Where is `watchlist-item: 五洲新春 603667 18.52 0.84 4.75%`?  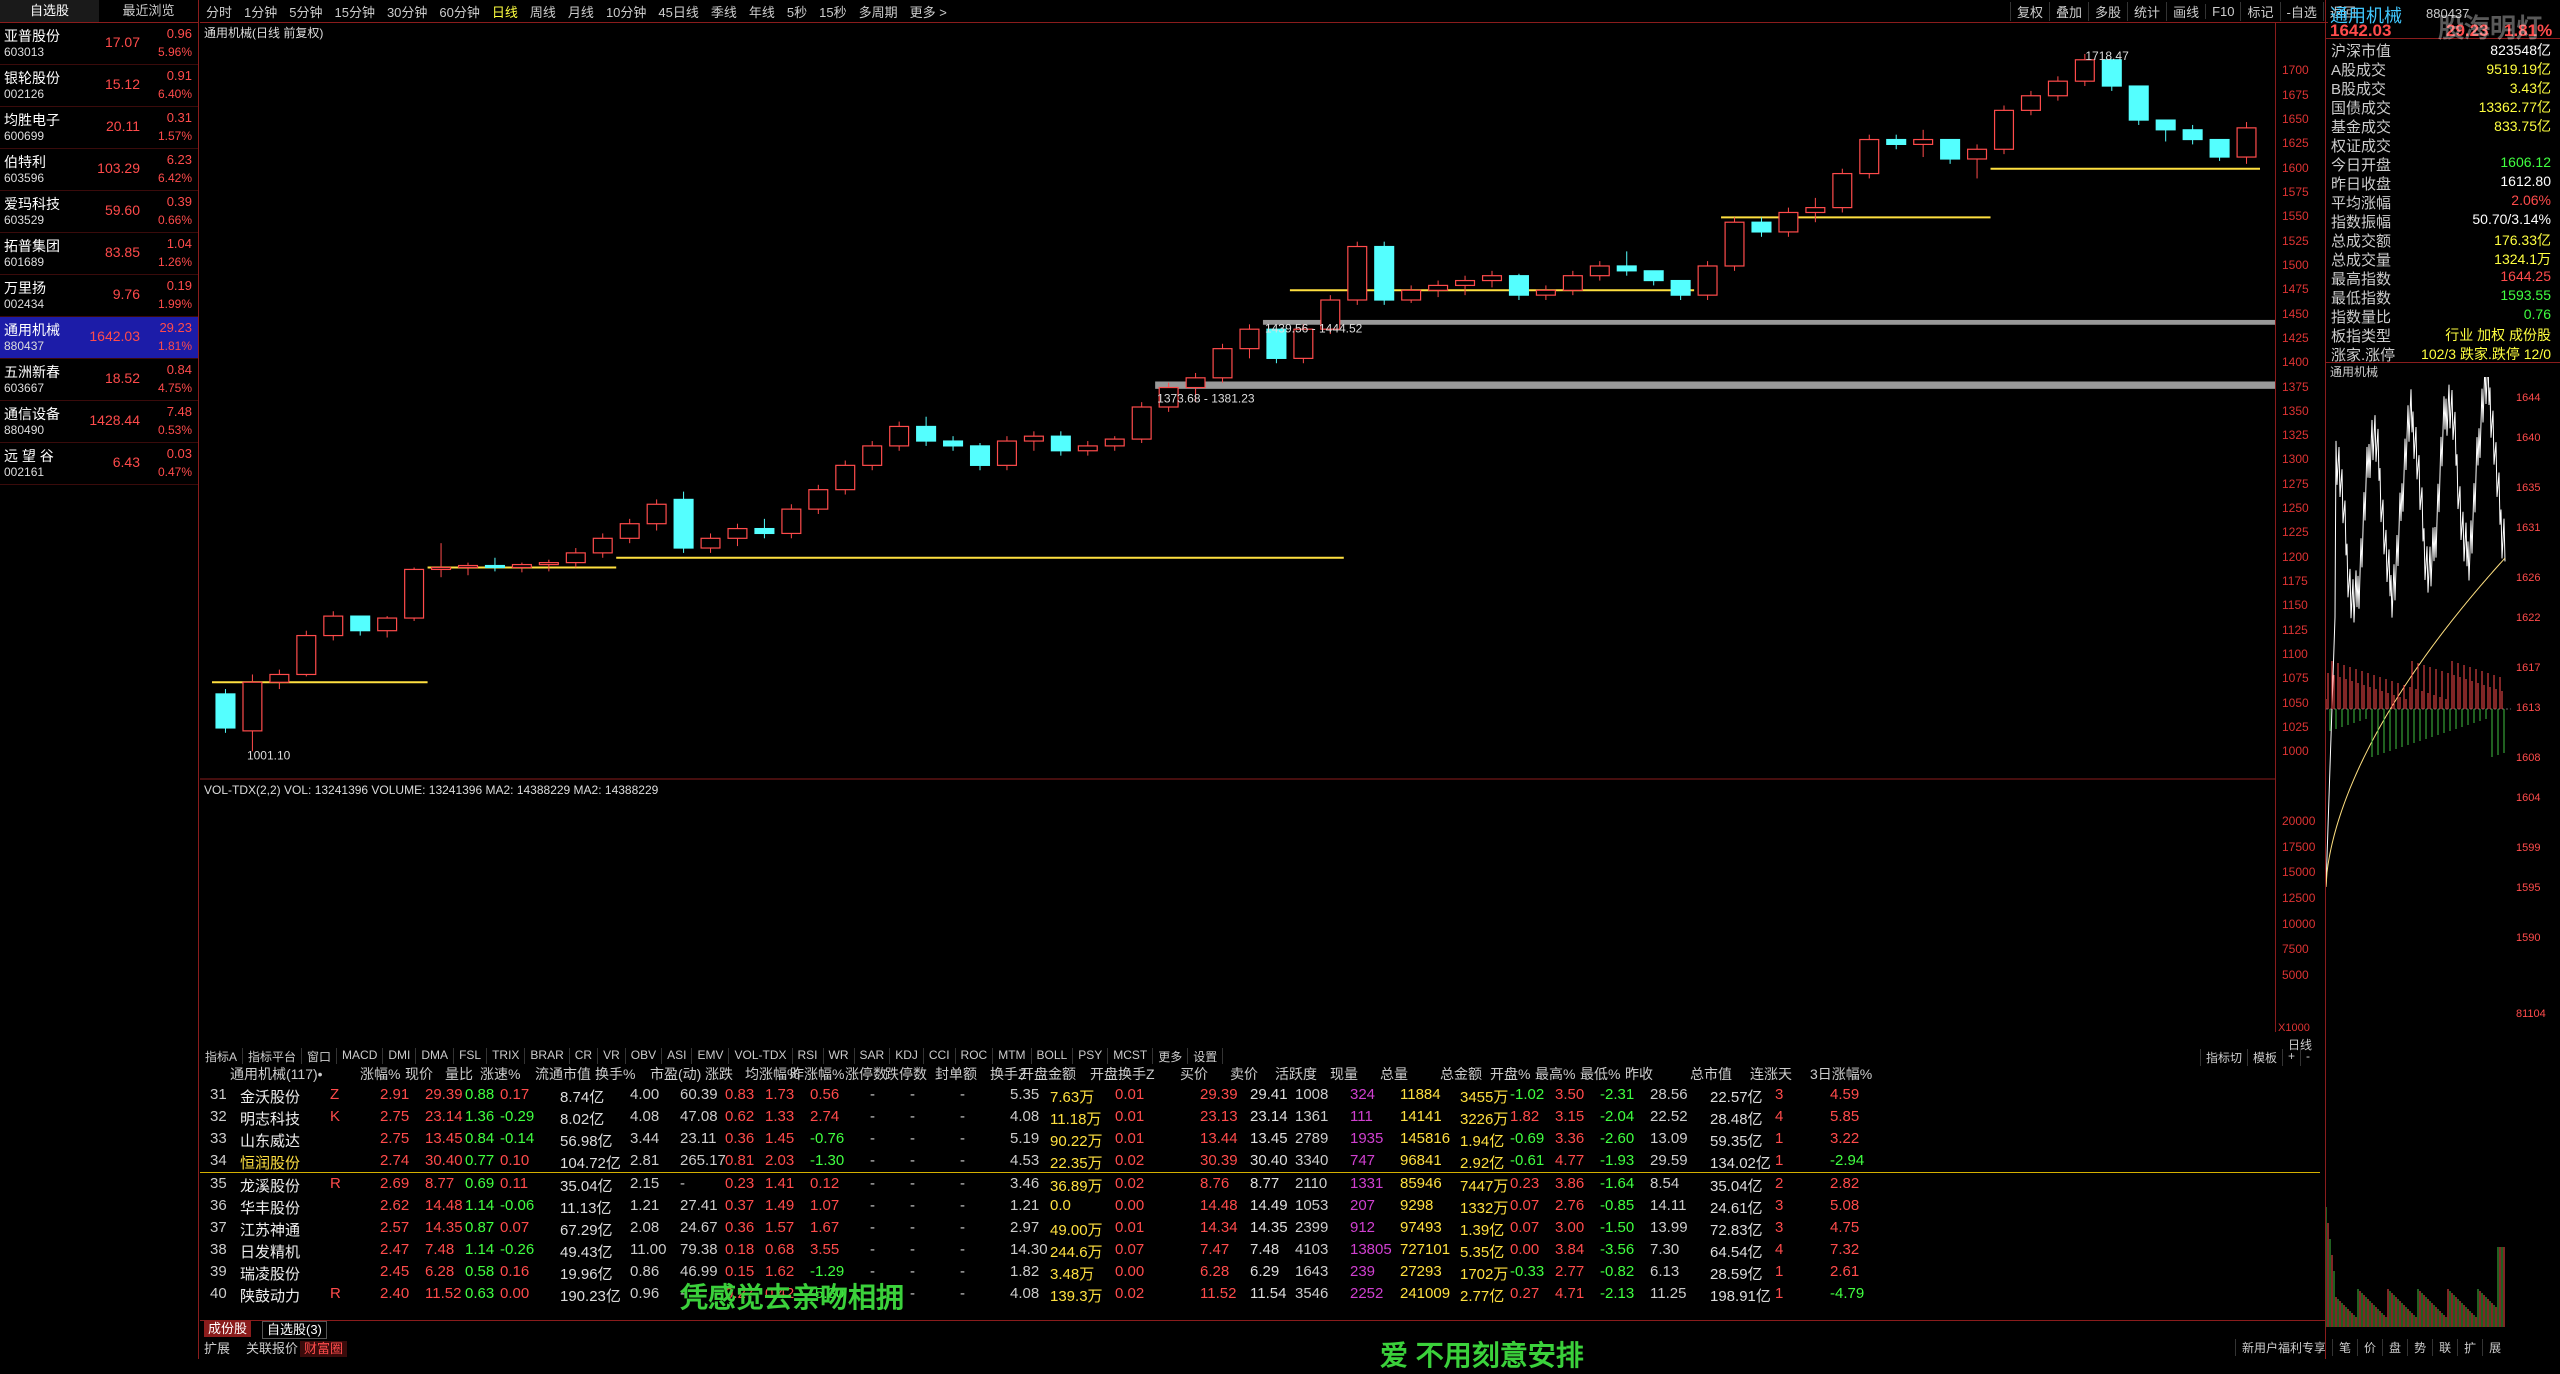 watchlist-item: 五洲新春 603667 18.52 0.84 4.75% is located at coordinates (99, 380).